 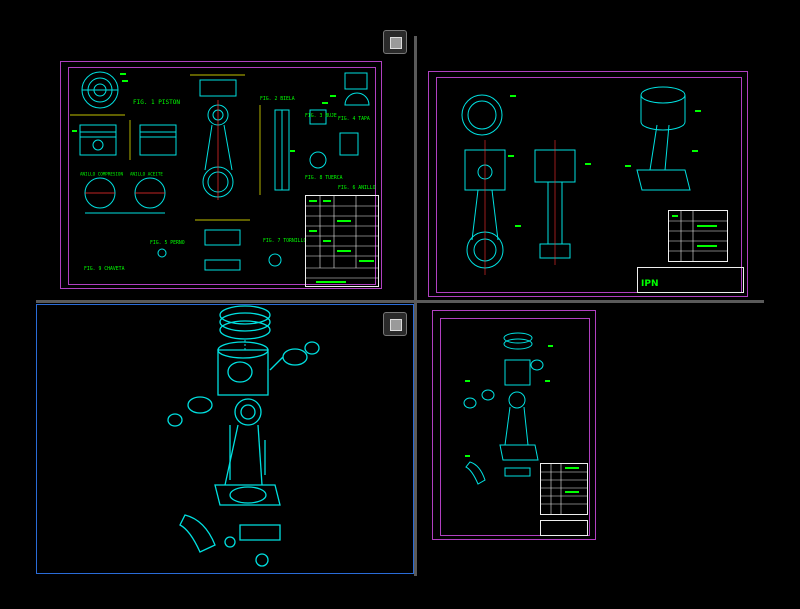 What do you see at coordinates (508, 408) in the screenshot?
I see `exploded-drawing-geometry` at bounding box center [508, 408].